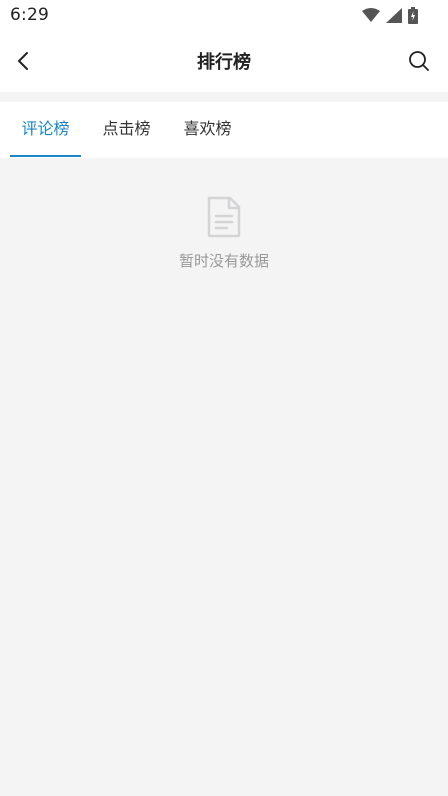  I want to click on tab-bar: 评论榜 点击榜 喜欢榜, so click(224, 130).